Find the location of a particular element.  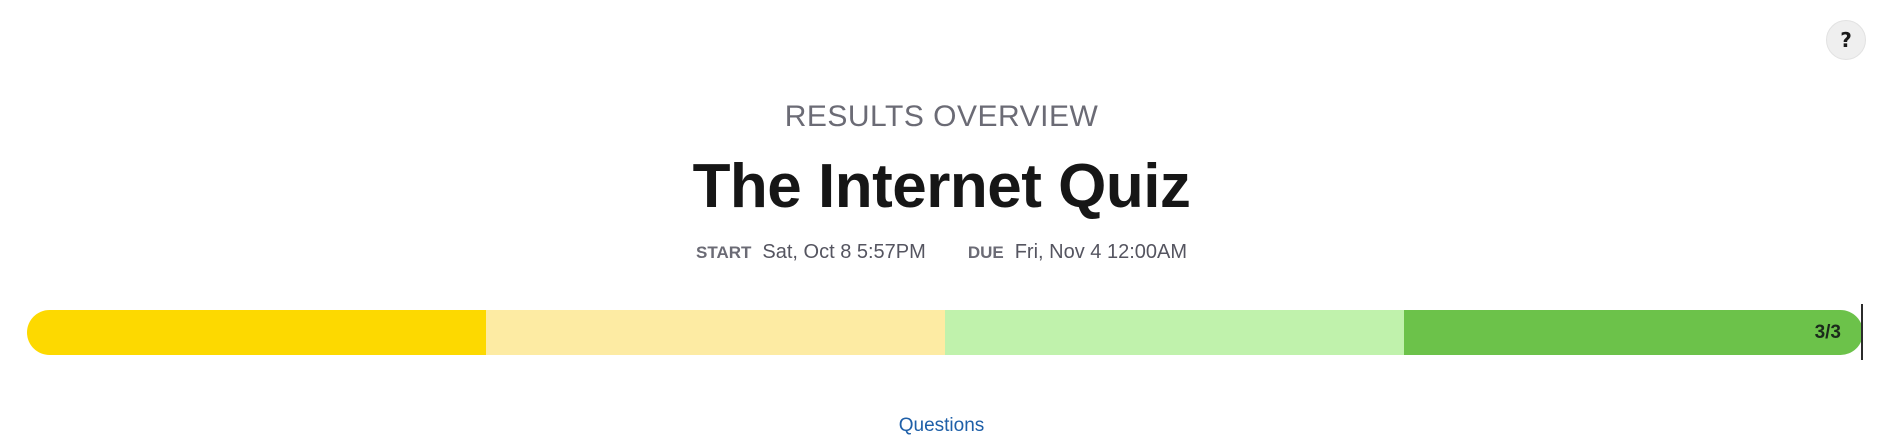

start-date: START Sat, Oct 8 5:57PM is located at coordinates (811, 252).